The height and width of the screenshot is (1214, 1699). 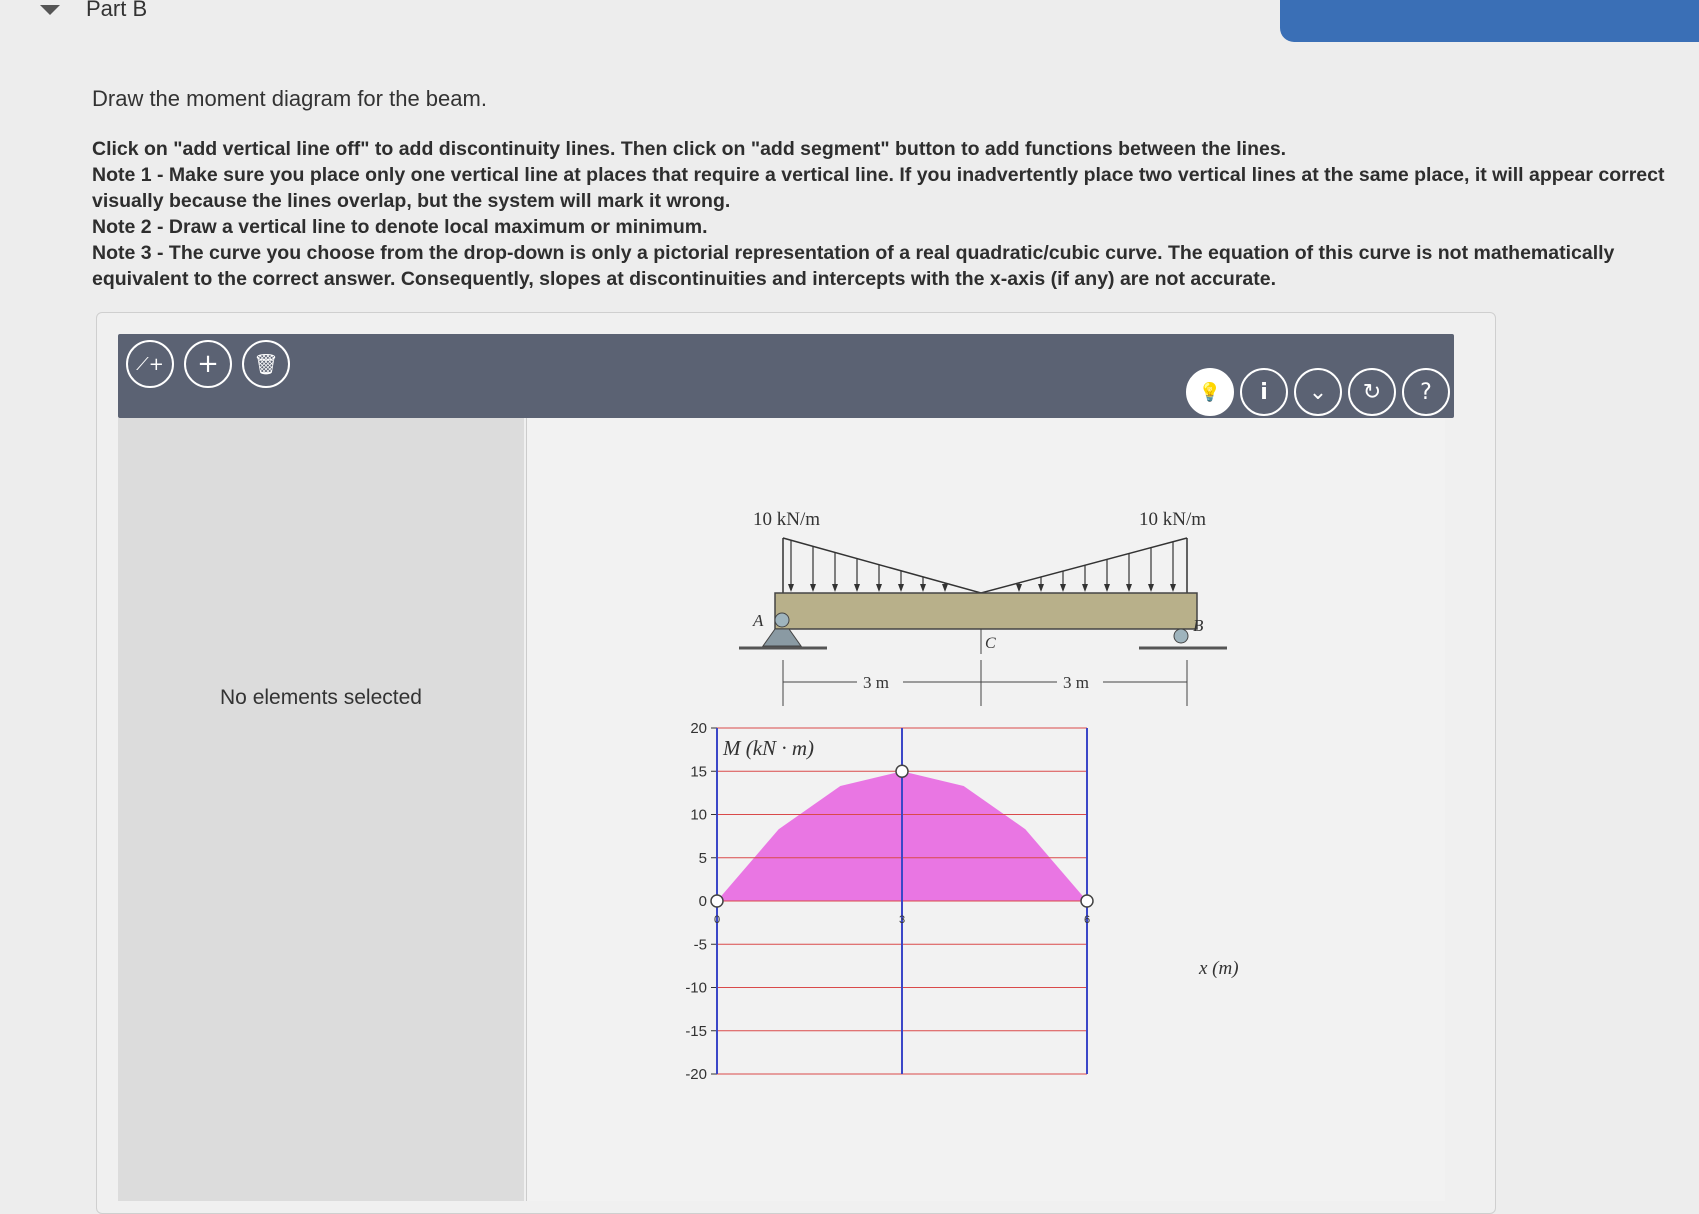 What do you see at coordinates (1218, 968) in the screenshot?
I see `chart-xlabel: x (m)` at bounding box center [1218, 968].